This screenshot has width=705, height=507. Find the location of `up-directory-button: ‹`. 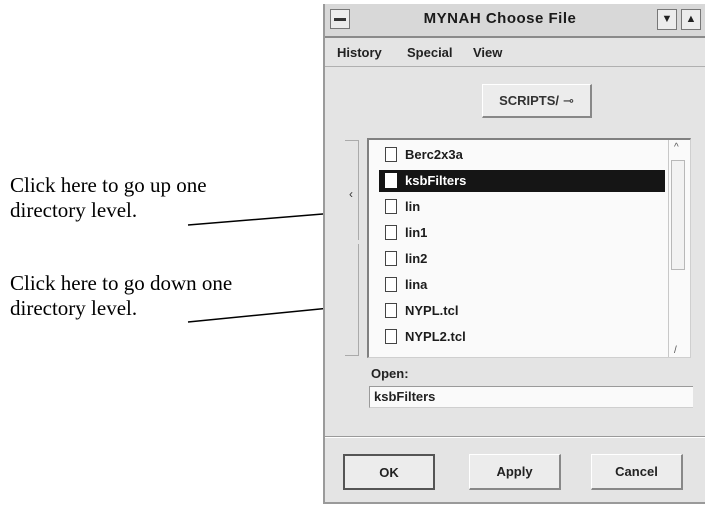

up-directory-button: ‹ is located at coordinates (352, 190).